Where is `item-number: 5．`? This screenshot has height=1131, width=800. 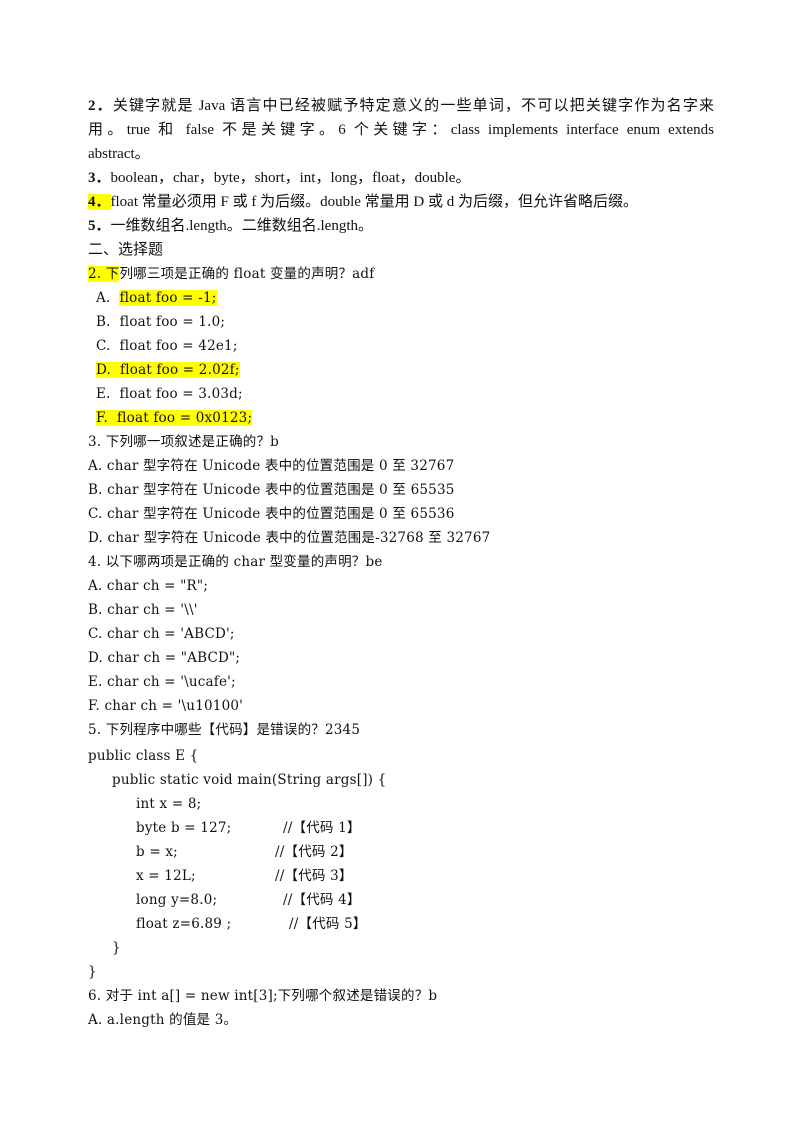
item-number: 5． is located at coordinates (99, 226).